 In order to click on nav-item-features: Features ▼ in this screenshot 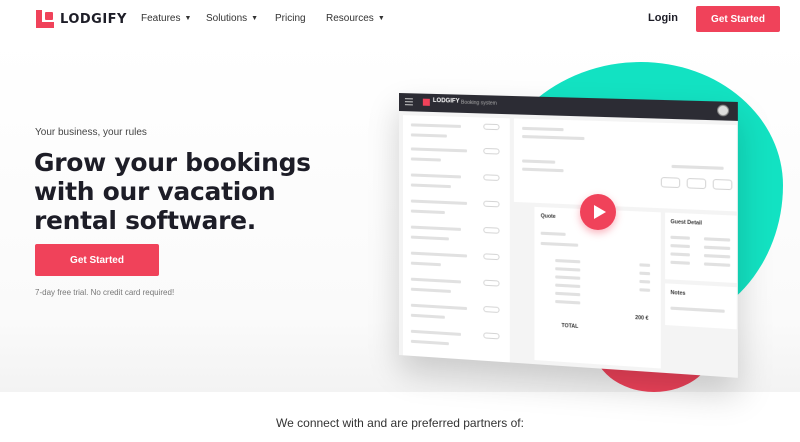, I will do `click(166, 18)`.